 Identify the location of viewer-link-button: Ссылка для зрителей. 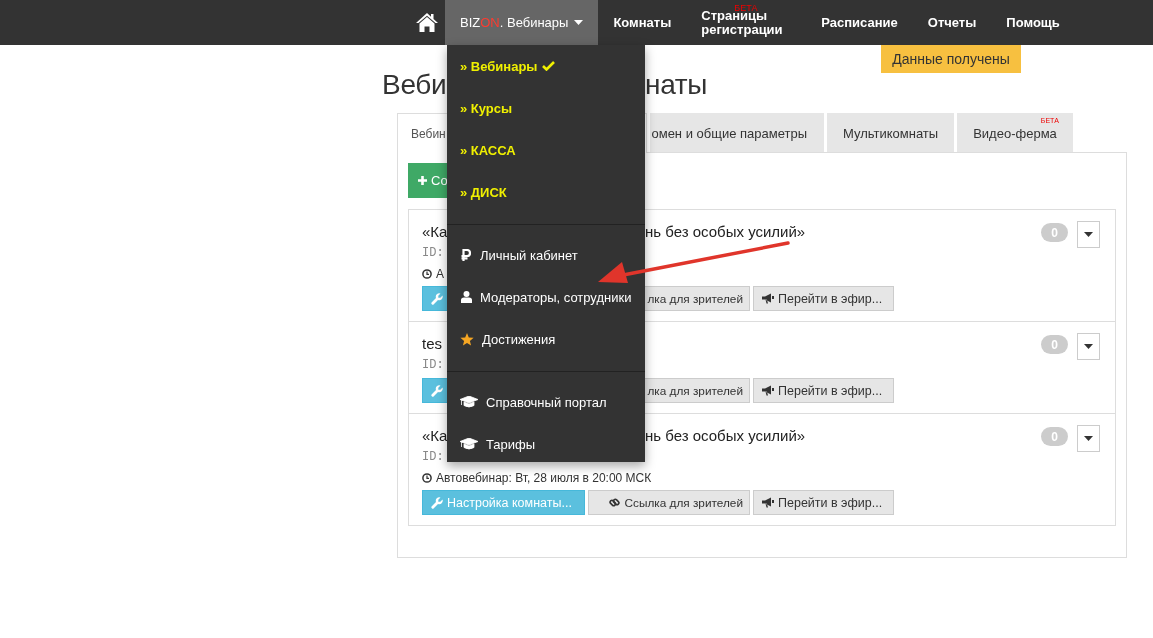
(669, 502).